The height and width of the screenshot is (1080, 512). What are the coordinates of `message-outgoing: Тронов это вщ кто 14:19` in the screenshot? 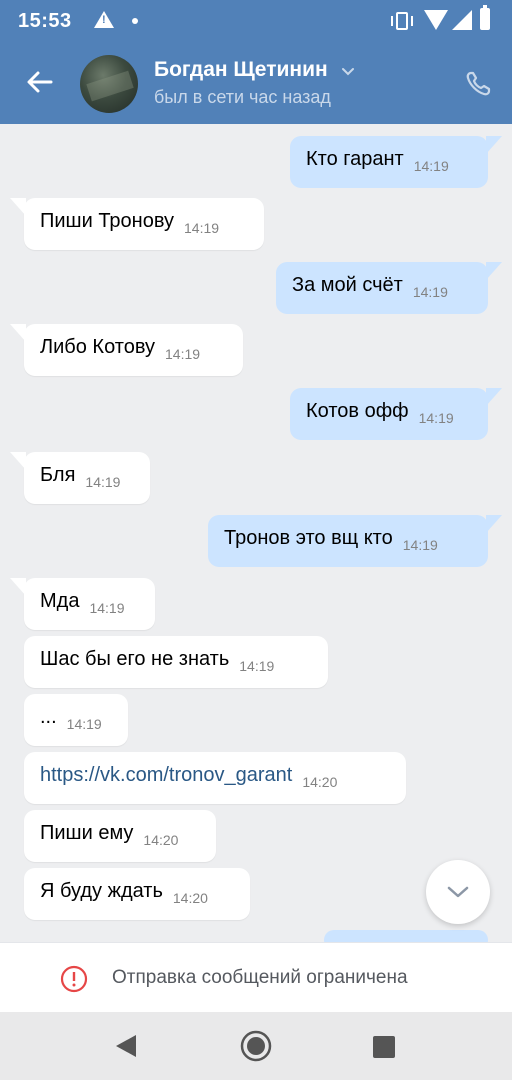 It's located at (355, 541).